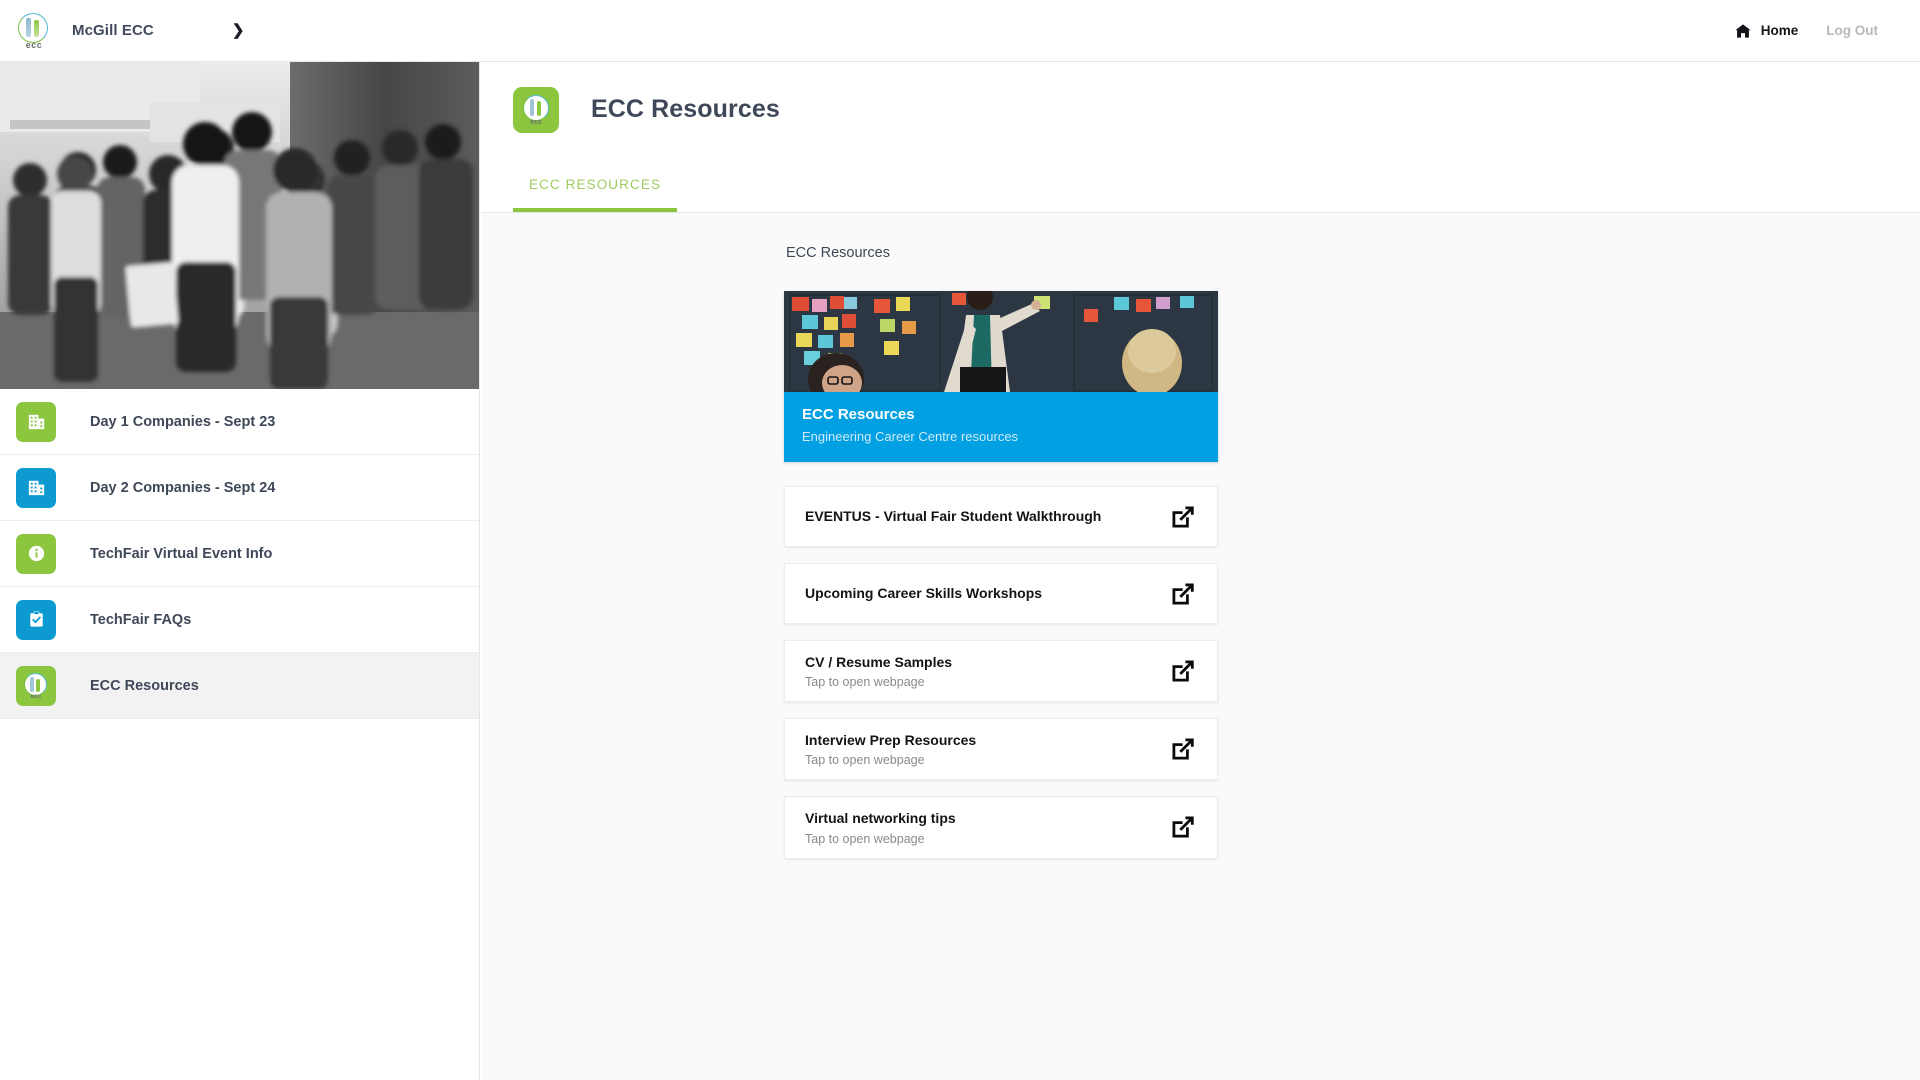 This screenshot has width=1920, height=1080. What do you see at coordinates (685, 109) in the screenshot?
I see `page-title: ECC Resources` at bounding box center [685, 109].